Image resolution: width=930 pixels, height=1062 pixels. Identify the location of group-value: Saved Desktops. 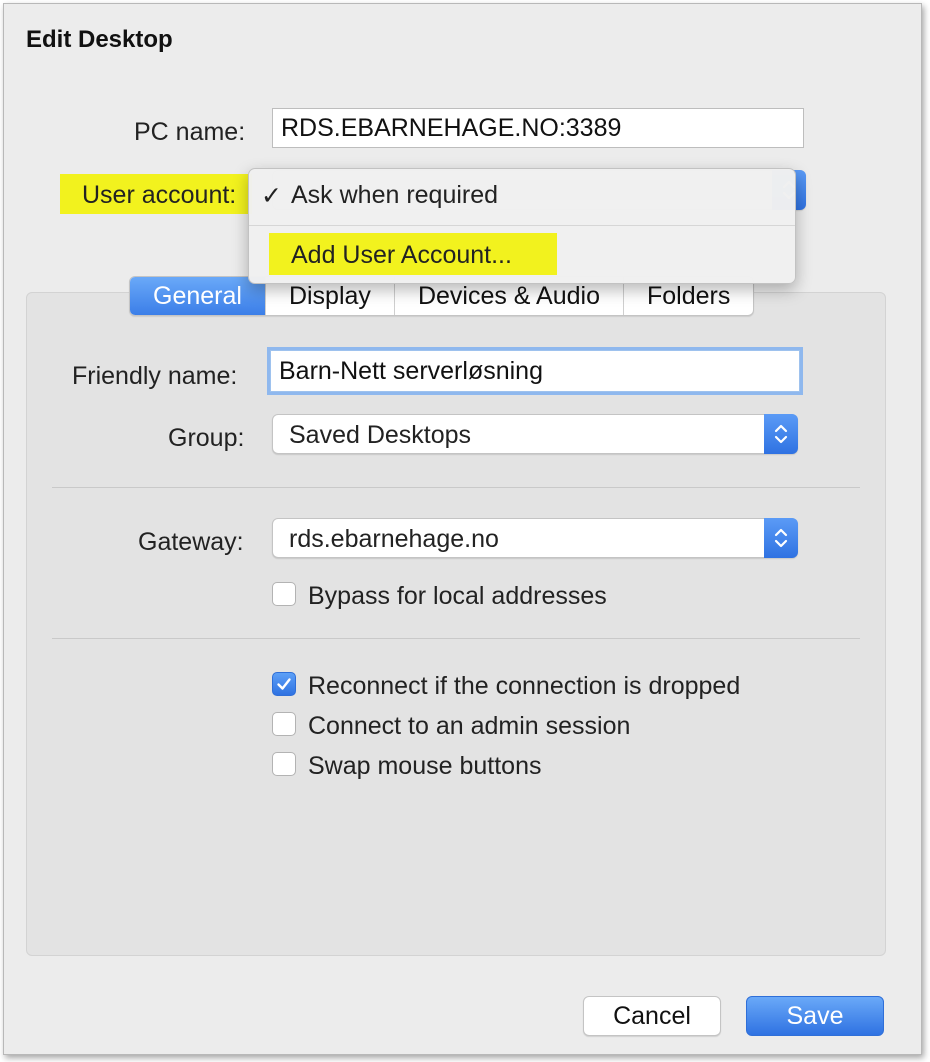
(380, 435).